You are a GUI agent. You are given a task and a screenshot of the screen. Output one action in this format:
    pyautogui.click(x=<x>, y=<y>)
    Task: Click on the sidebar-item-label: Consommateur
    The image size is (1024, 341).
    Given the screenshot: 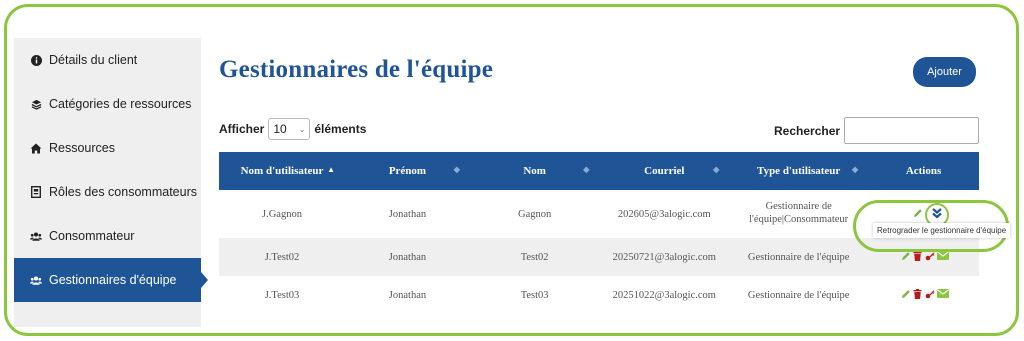 What is the action you would take?
    pyautogui.click(x=92, y=236)
    